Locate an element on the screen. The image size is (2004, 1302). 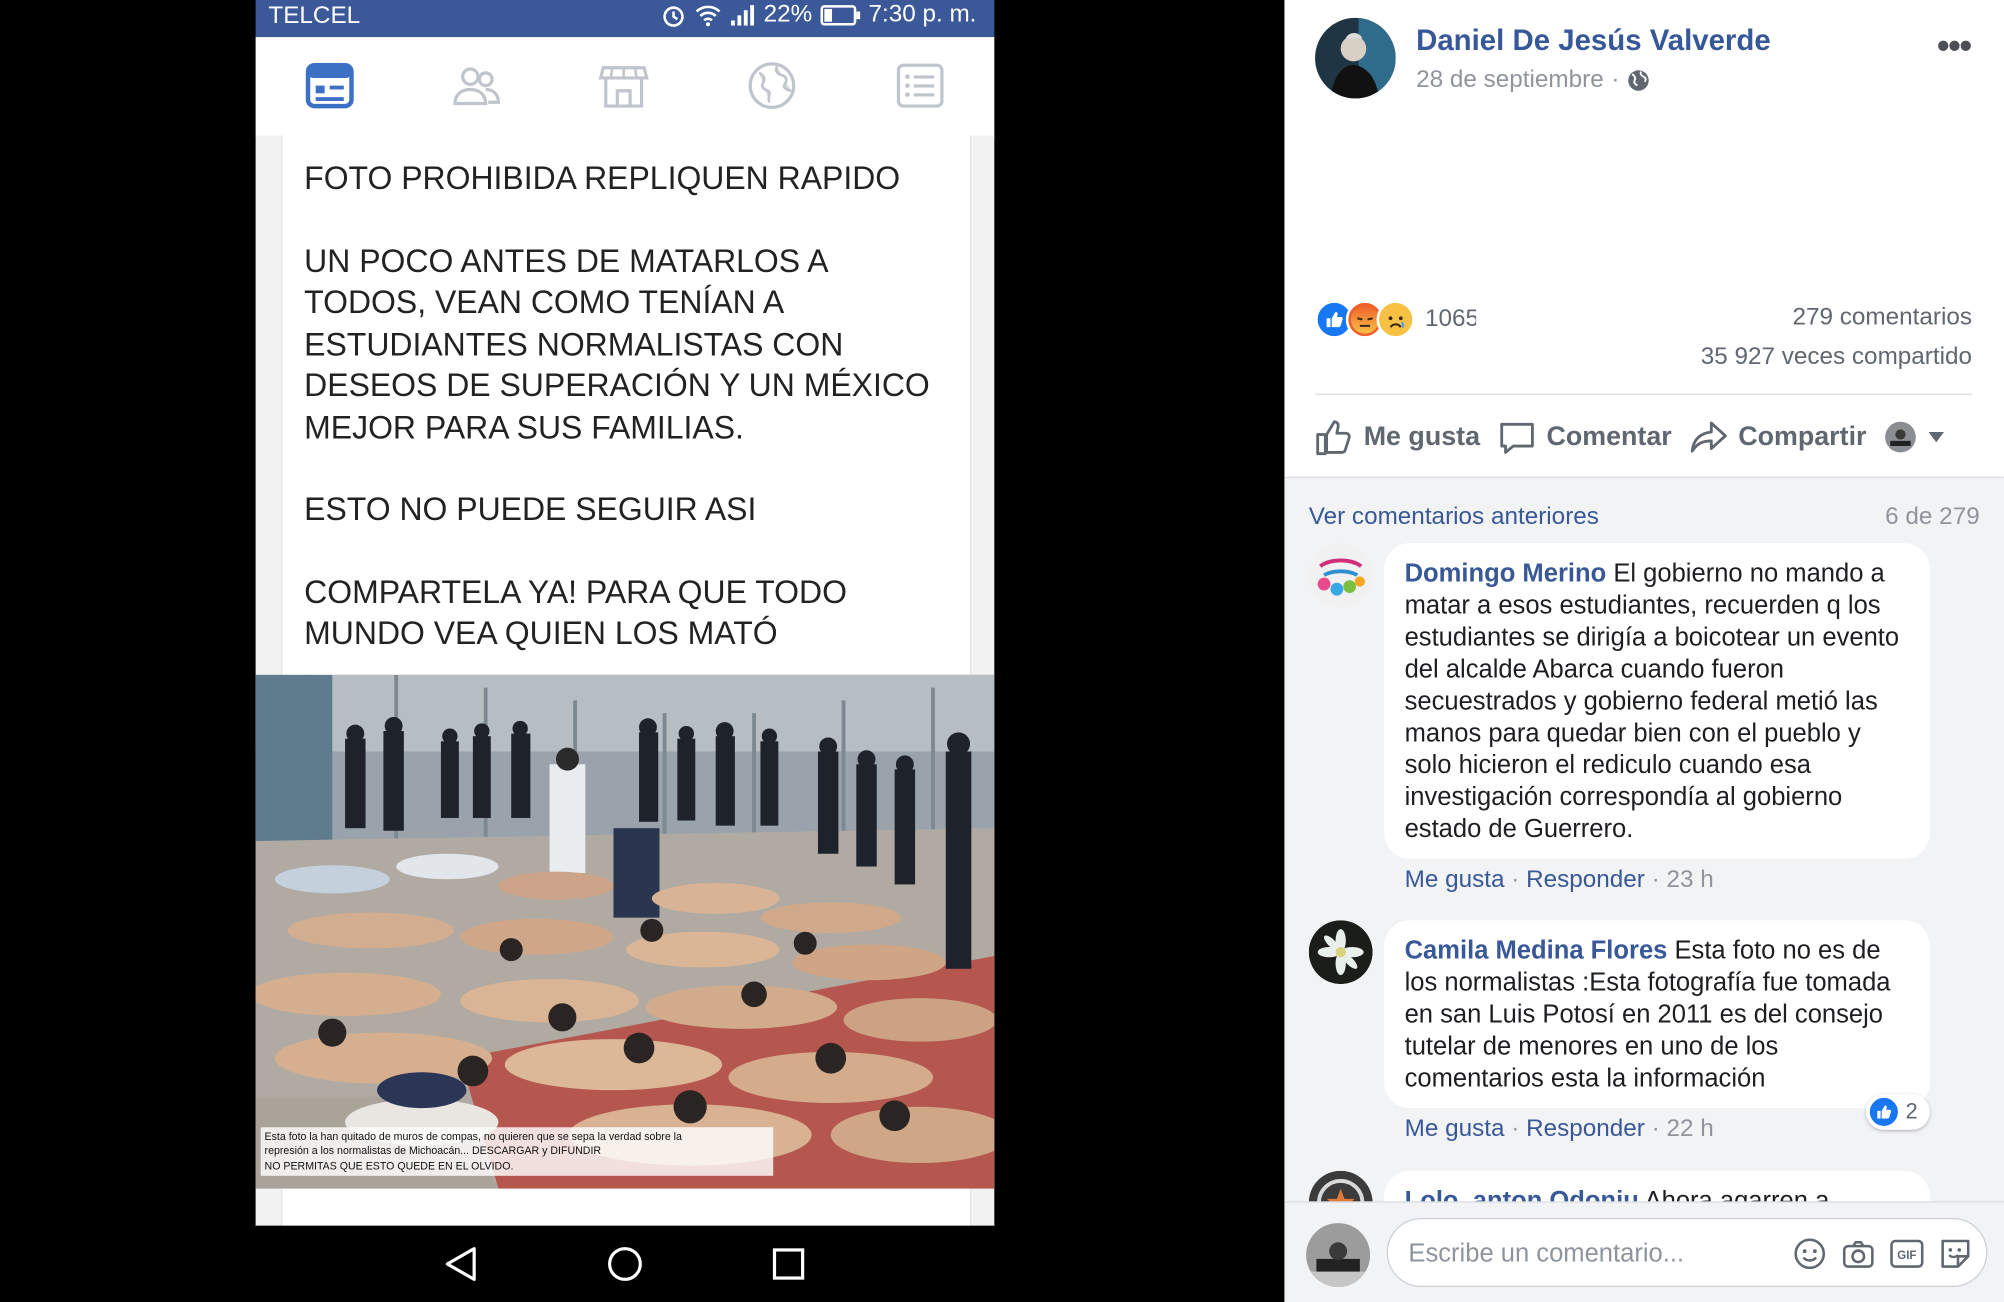
comment-time: 22 h is located at coordinates (1689, 1129).